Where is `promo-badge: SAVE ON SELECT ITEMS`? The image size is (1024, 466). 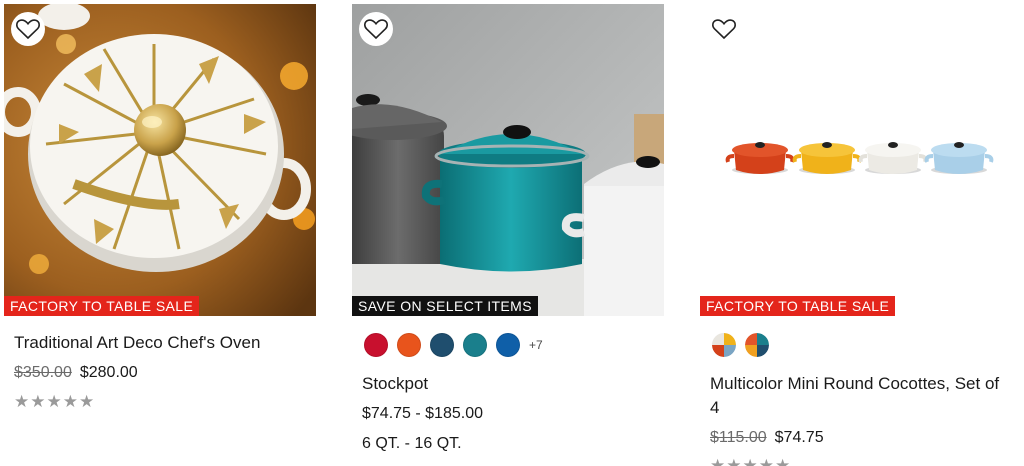
promo-badge: SAVE ON SELECT ITEMS is located at coordinates (445, 306).